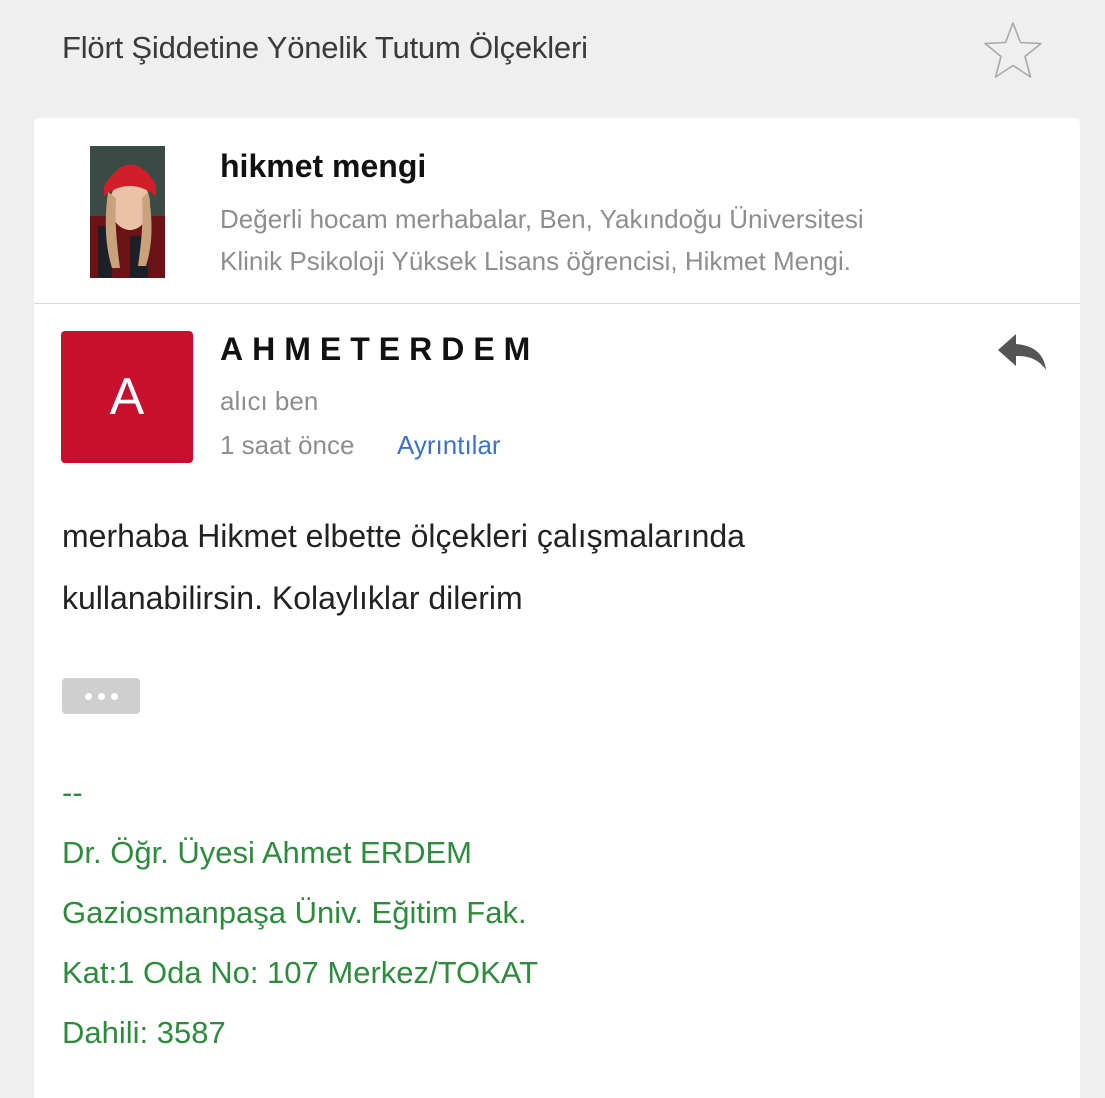 The image size is (1105, 1098). What do you see at coordinates (380, 349) in the screenshot?
I see `sender-name: AHMETERDEM` at bounding box center [380, 349].